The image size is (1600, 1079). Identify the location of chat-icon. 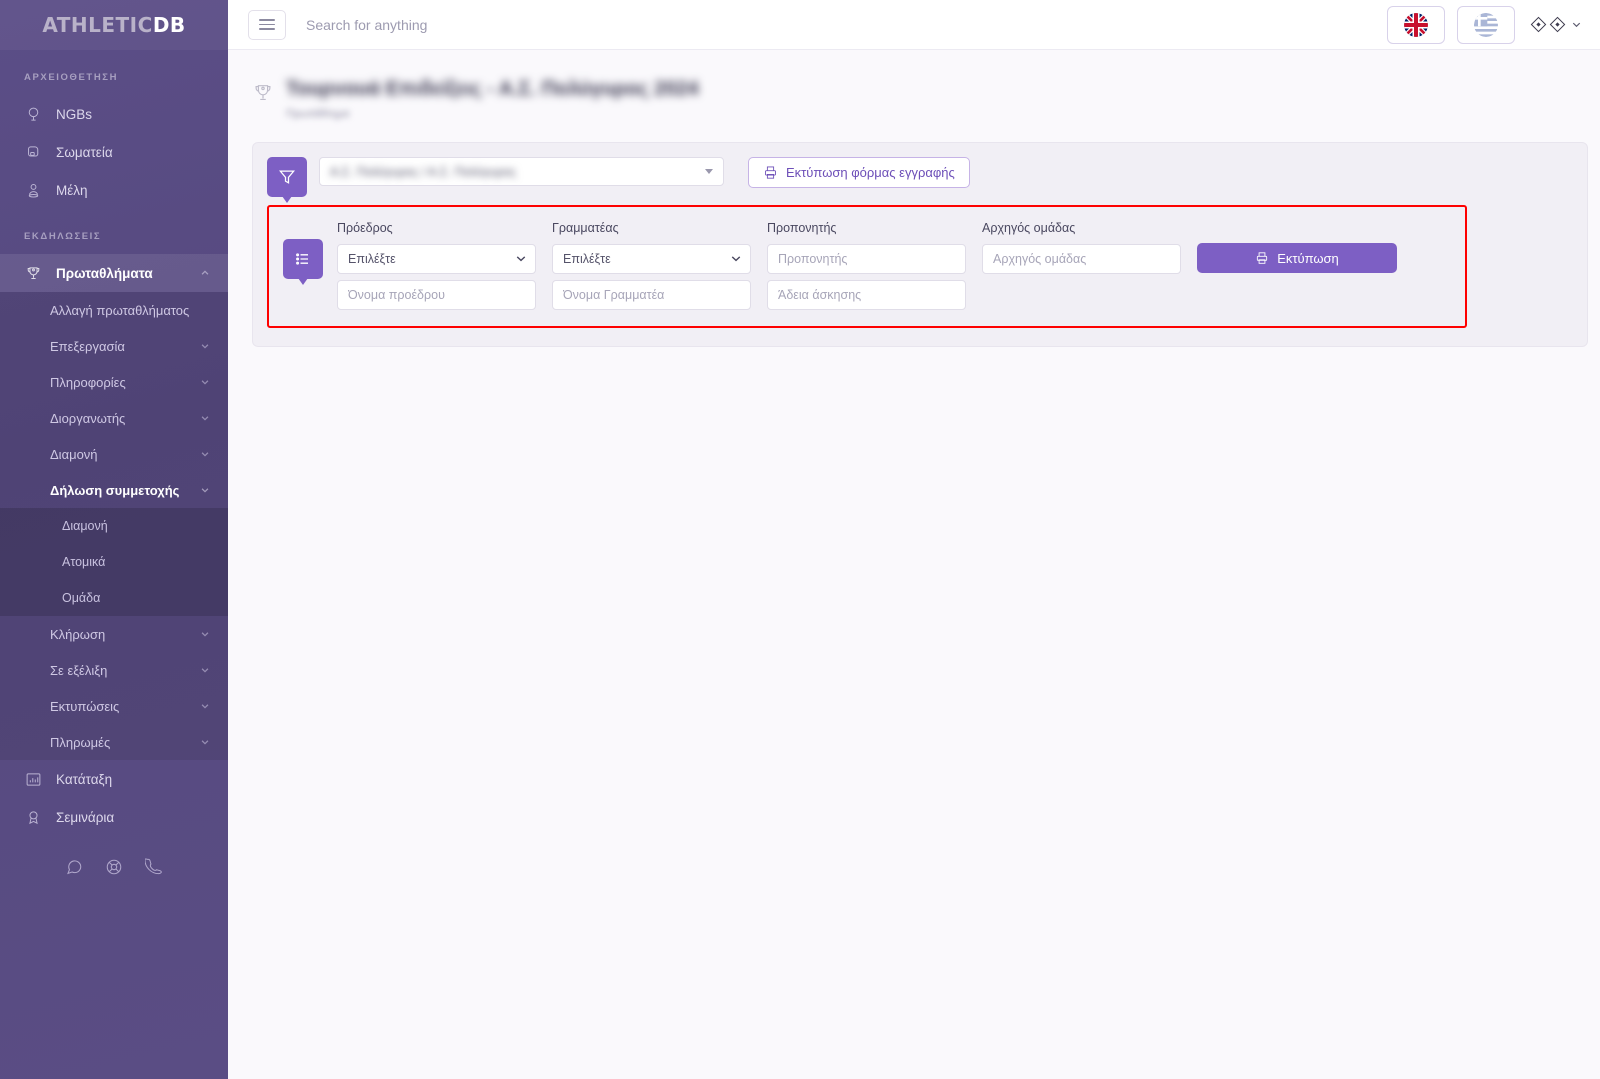
(74, 867).